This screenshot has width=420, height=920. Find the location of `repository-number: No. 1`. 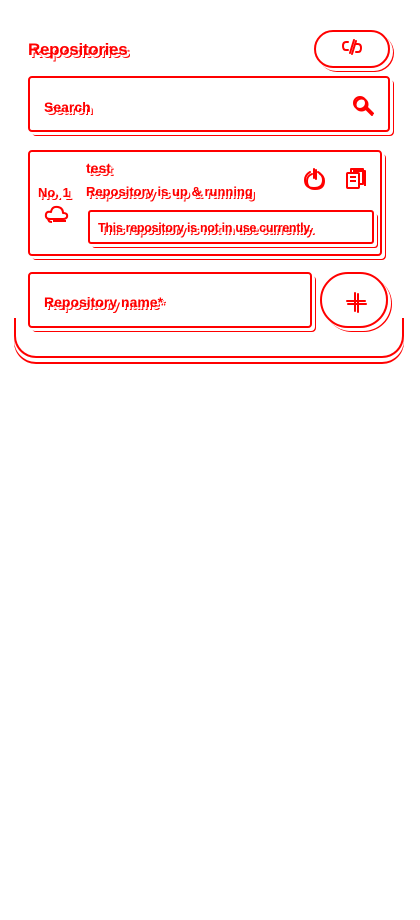

repository-number: No. 1 is located at coordinates (54, 192).